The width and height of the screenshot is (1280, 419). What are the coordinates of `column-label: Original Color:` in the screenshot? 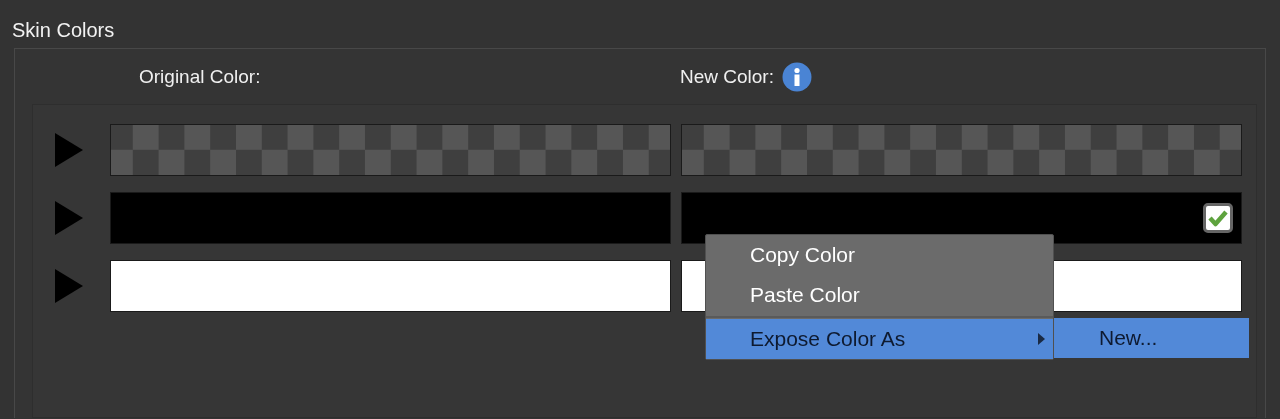 It's located at (200, 76).